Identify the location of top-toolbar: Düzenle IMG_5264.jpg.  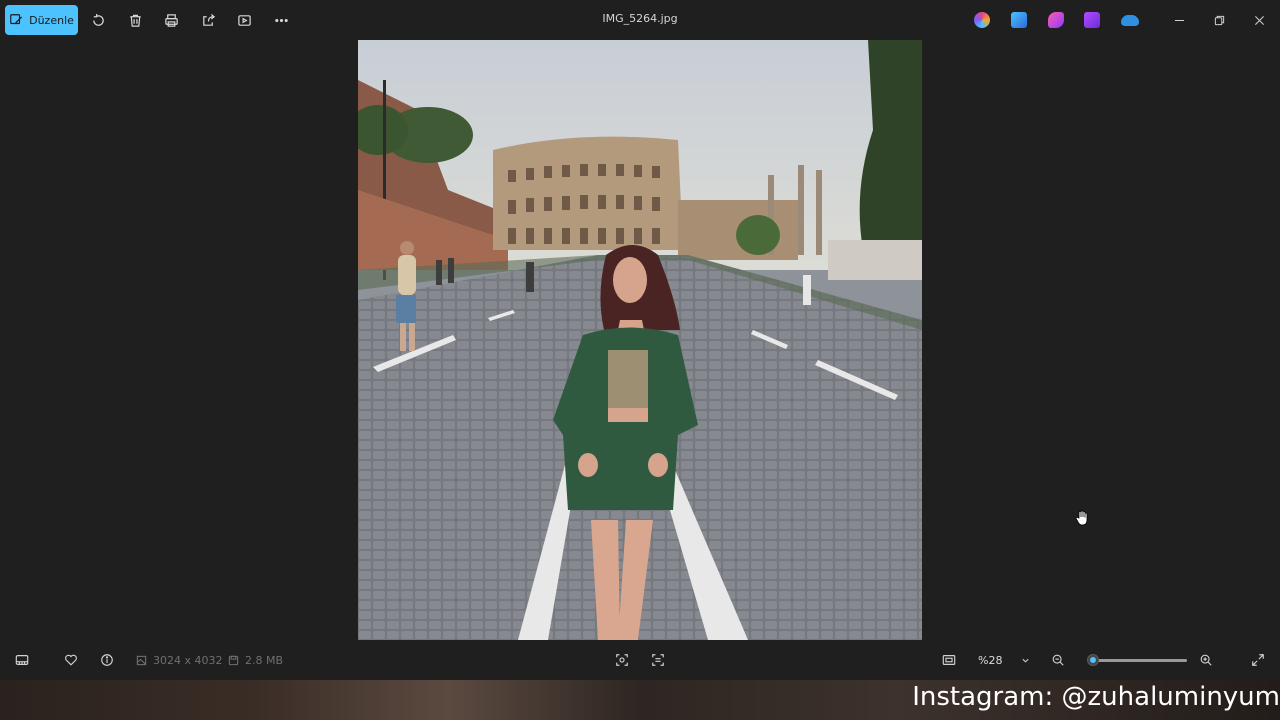
(640, 20).